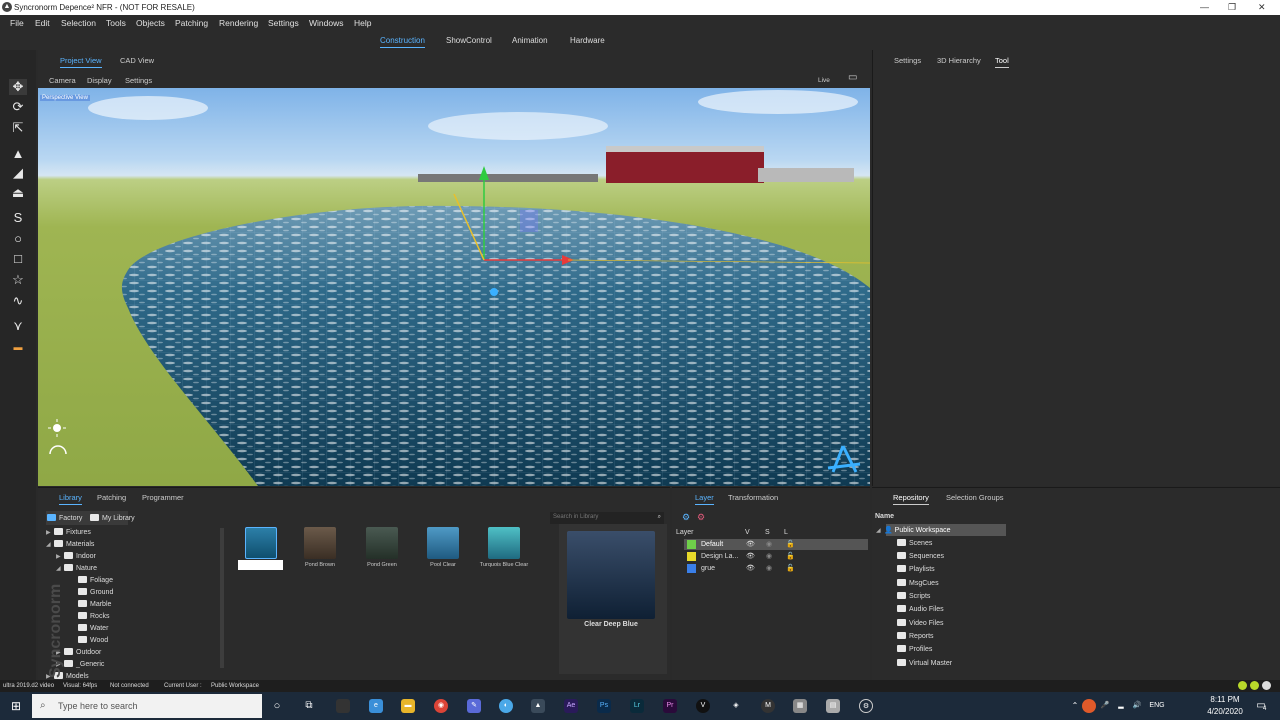 Image resolution: width=1280 pixels, height=720 pixels. Describe the element at coordinates (70, 544) in the screenshot. I see `tree-item-materials: ◢ Materials` at that location.